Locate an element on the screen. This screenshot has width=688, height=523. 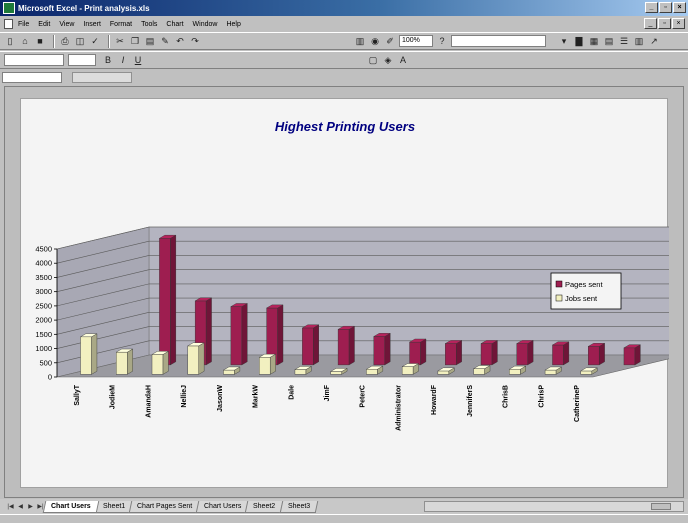
chart-objects-icon: ▾ is located at coordinates (564, 41).